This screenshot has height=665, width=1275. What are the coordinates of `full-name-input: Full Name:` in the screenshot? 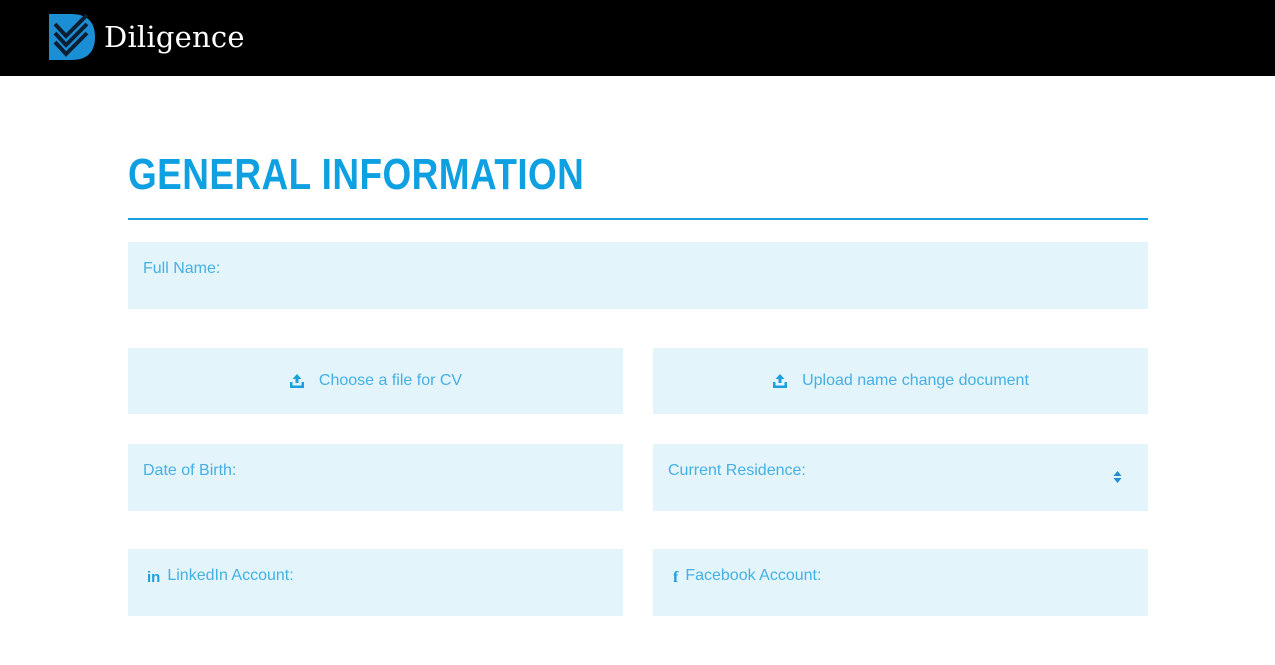 It's located at (638, 275).